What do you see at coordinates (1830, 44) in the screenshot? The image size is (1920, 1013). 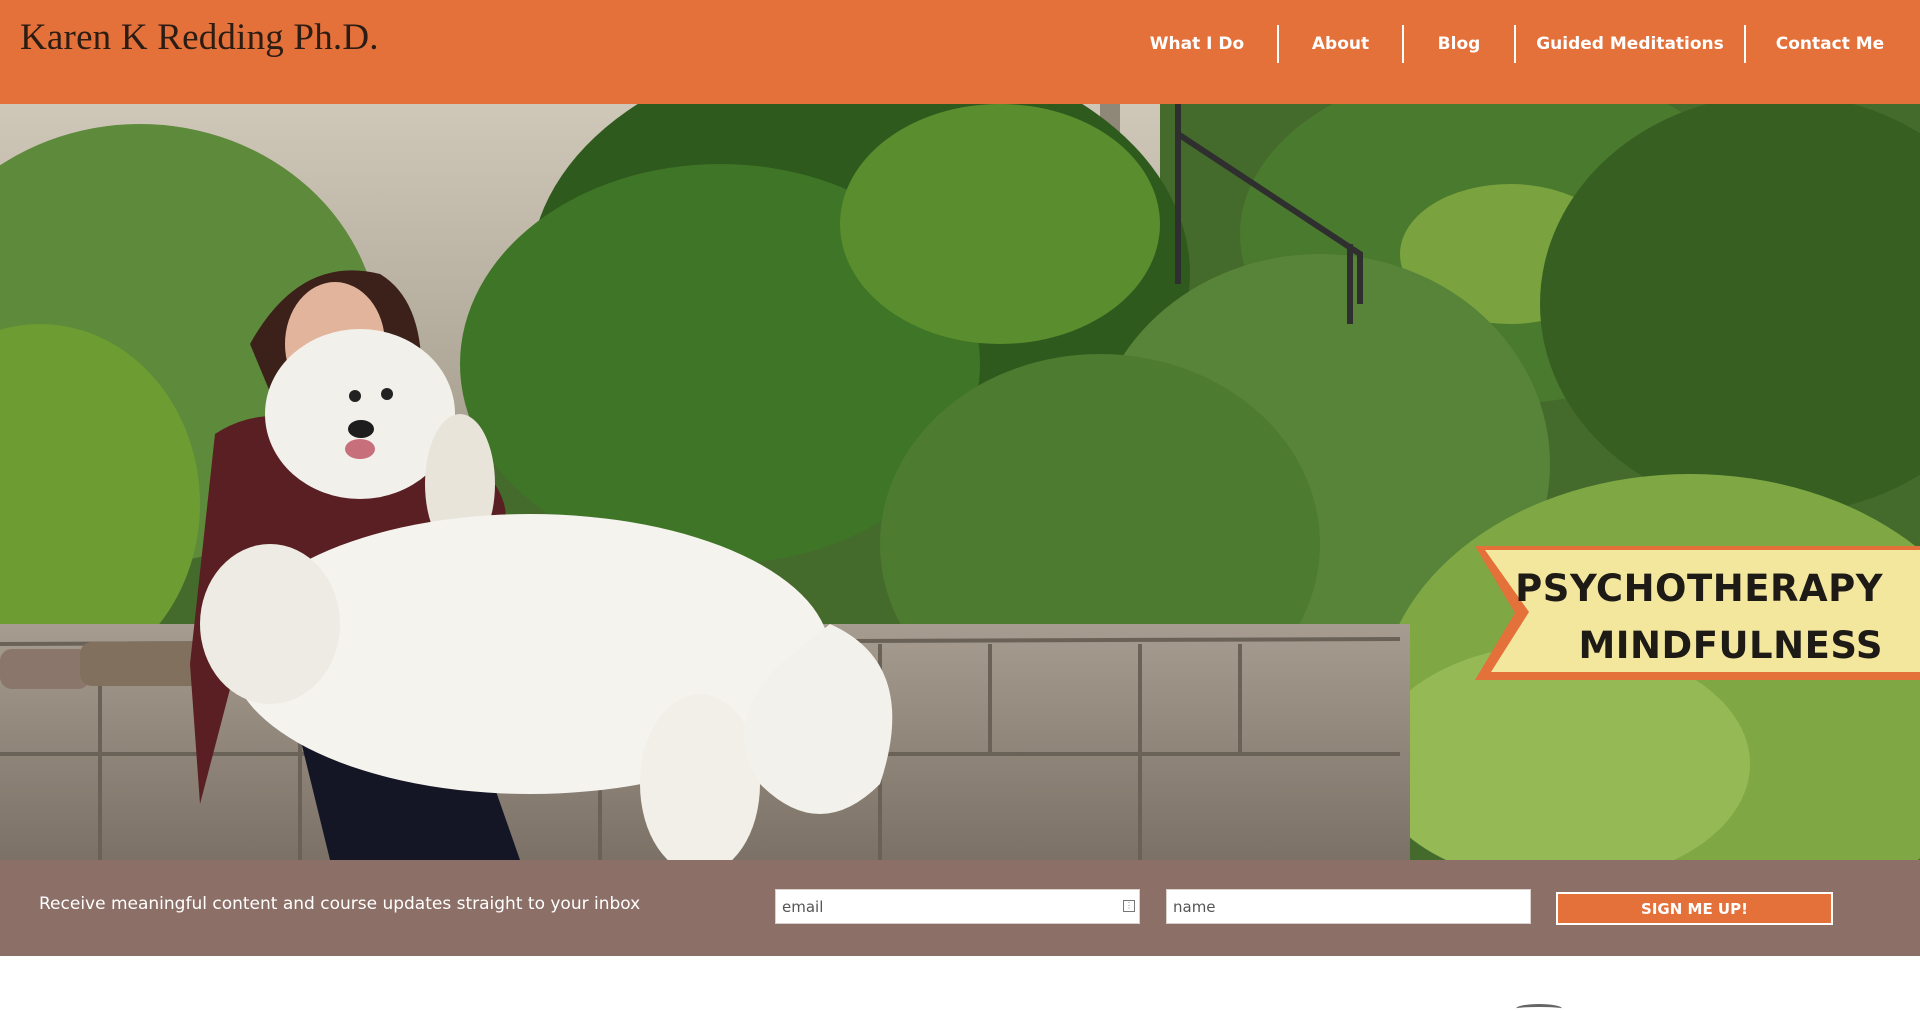 I see `nav-contact-me: Contact Me` at bounding box center [1830, 44].